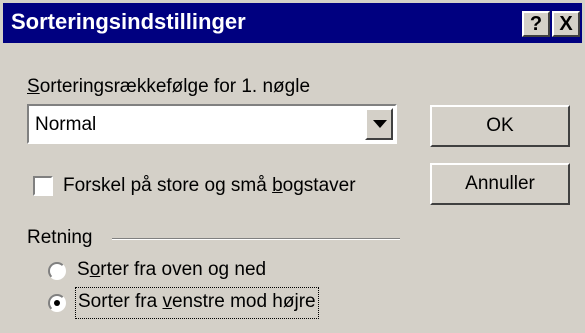 This screenshot has width=585, height=333. What do you see at coordinates (167, 301) in the screenshot?
I see `option2-mnemonic: v` at bounding box center [167, 301].